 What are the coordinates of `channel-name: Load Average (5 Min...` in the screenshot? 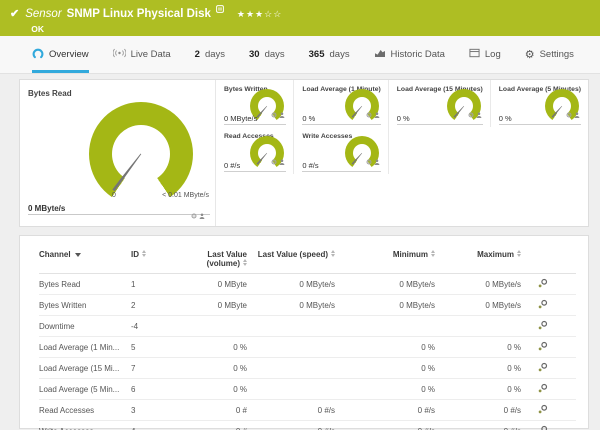 It's located at (85, 389).